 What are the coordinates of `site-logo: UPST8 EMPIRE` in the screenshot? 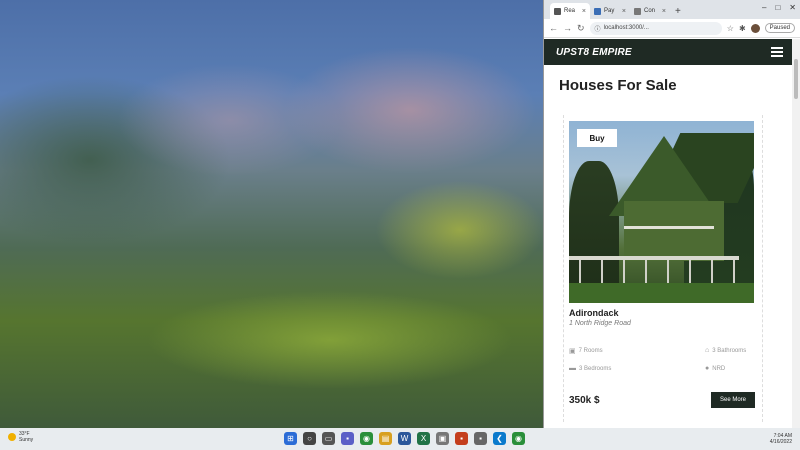 It's located at (594, 52).